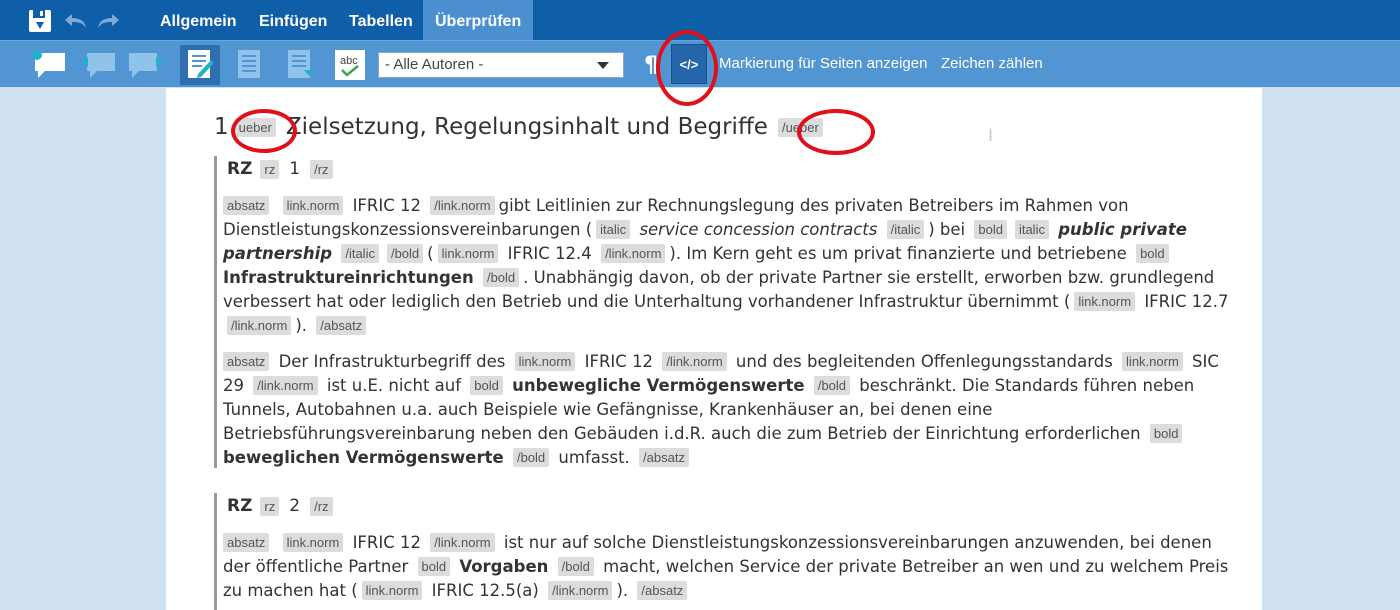 The width and height of the screenshot is (1400, 610). Describe the element at coordinates (758, 229) in the screenshot. I see `italic-text: service concession contracts` at that location.